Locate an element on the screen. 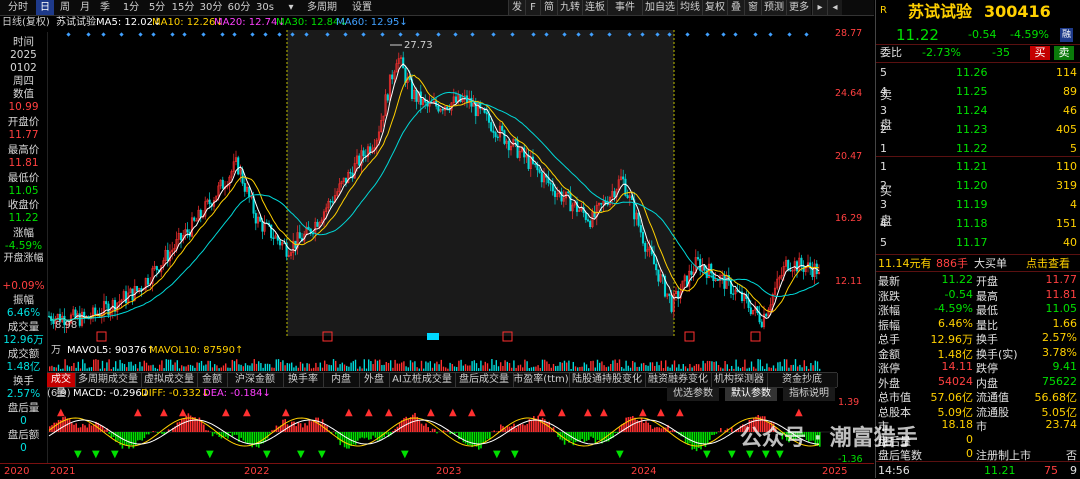 This screenshot has width=1080, height=479. tab-monthly: 月 is located at coordinates (85, 7).